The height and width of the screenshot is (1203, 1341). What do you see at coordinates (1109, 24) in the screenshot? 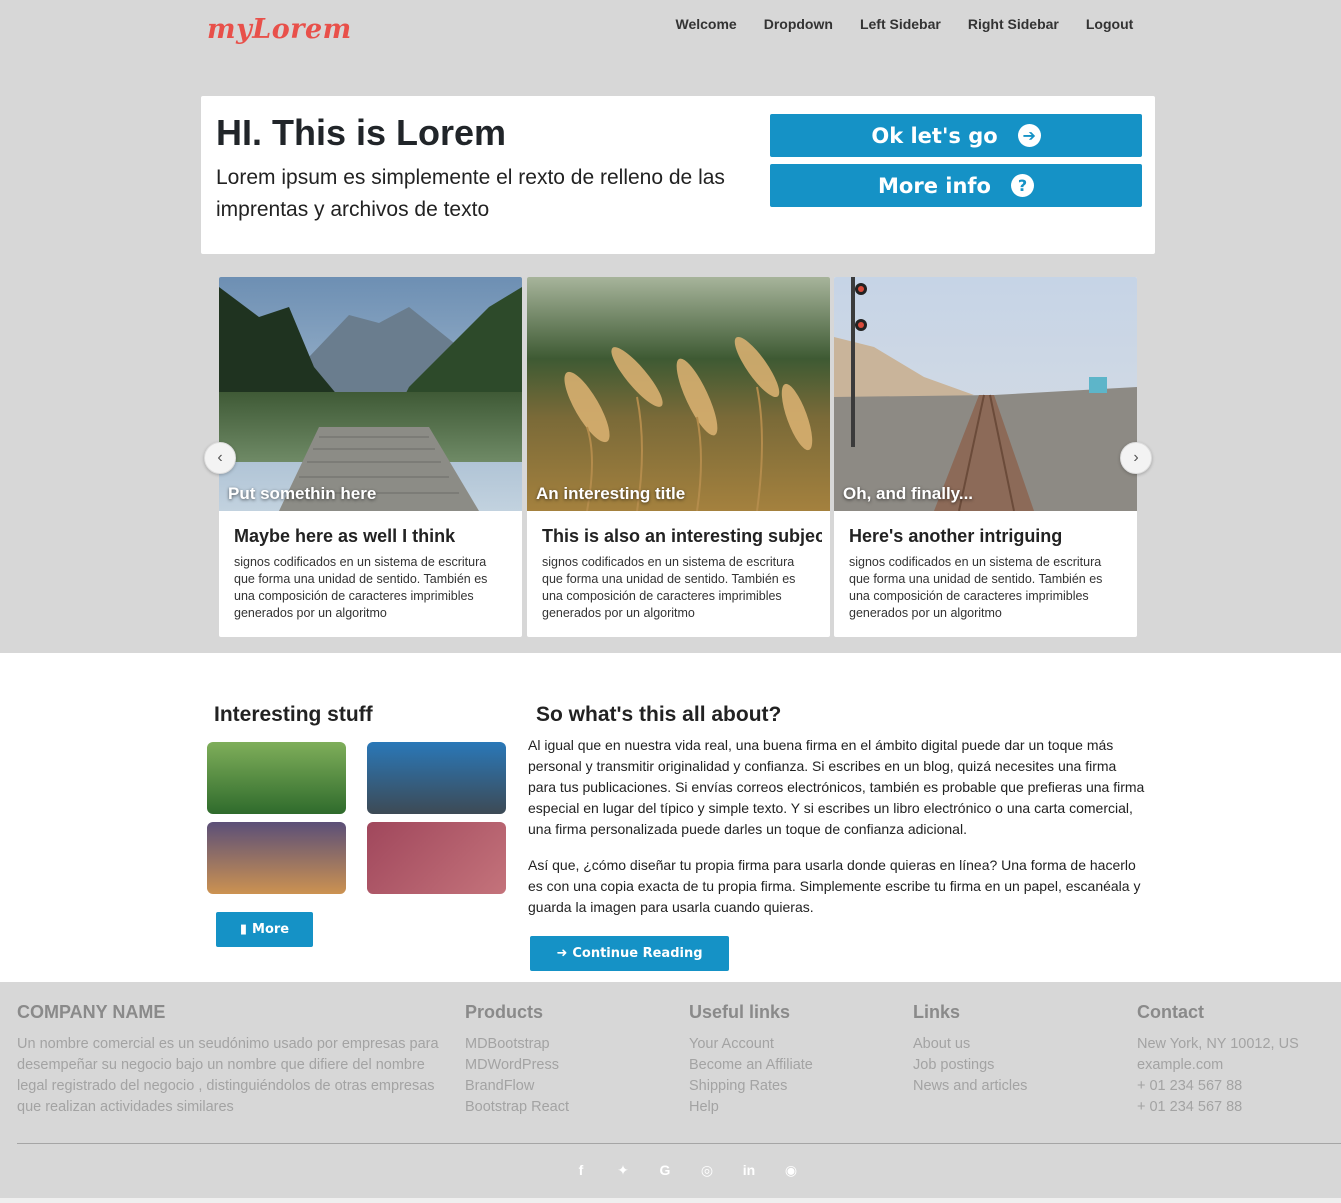
I see `nav-logout: Logout` at bounding box center [1109, 24].